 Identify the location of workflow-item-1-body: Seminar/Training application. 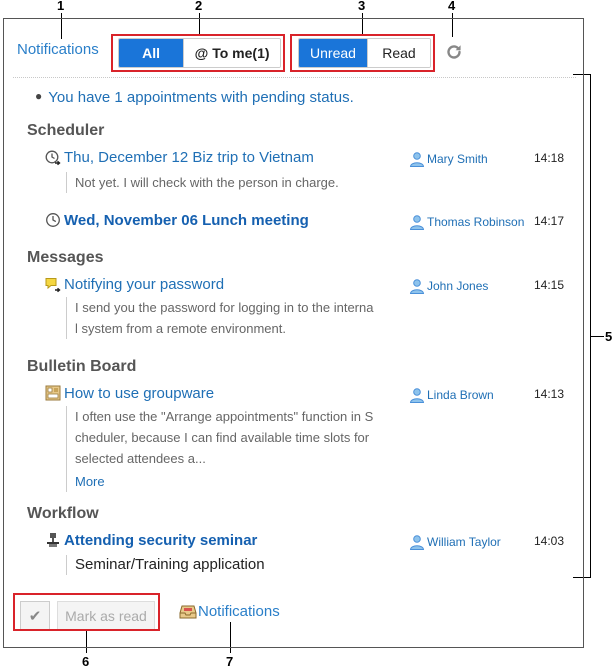
(221, 565).